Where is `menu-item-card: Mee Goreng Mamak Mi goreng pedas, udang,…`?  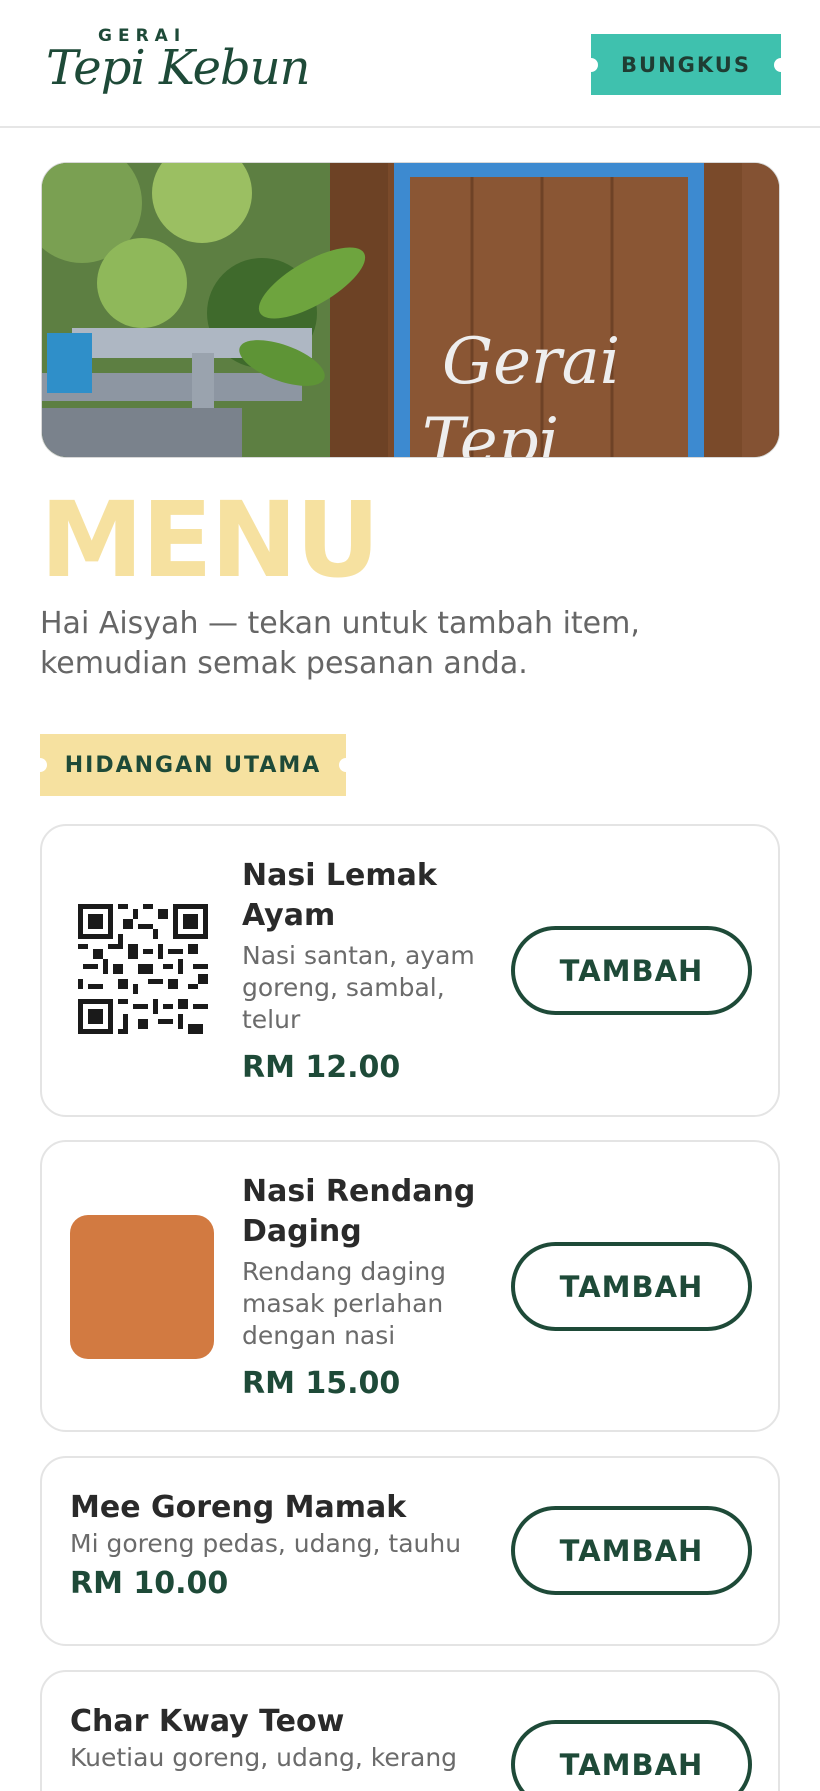 menu-item-card: Mee Goreng Mamak Mi goreng pedas, udang,… is located at coordinates (410, 1551).